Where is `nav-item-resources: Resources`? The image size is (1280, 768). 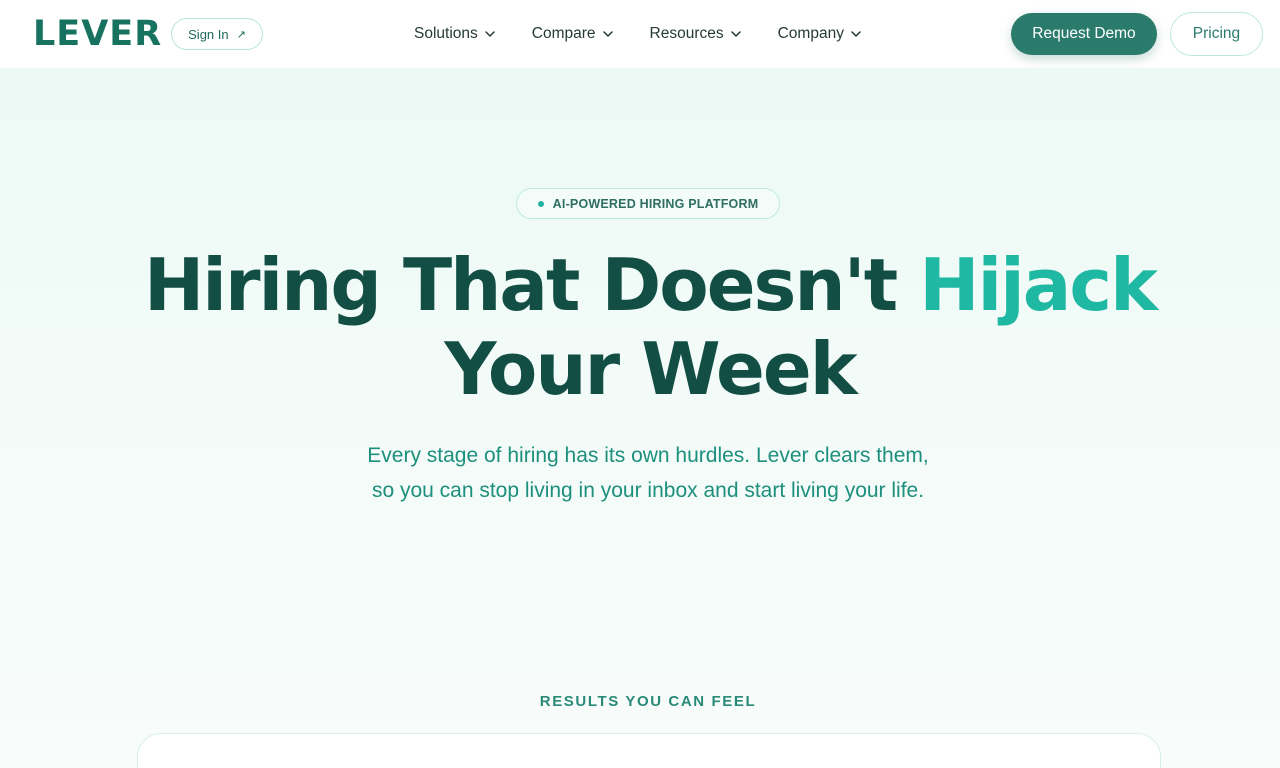 nav-item-resources: Resources is located at coordinates (696, 34).